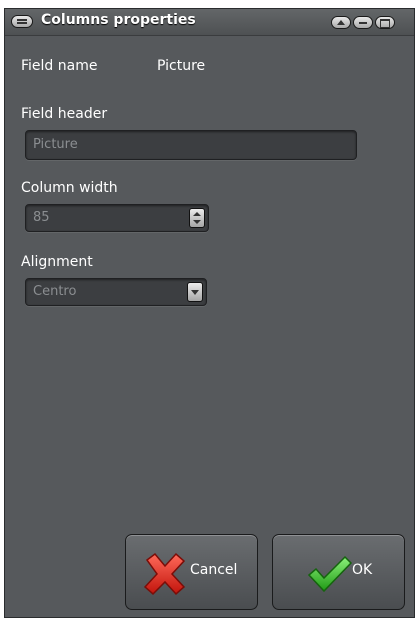 The height and width of the screenshot is (618, 419). What do you see at coordinates (64, 114) in the screenshot?
I see `field-header-label: Field header` at bounding box center [64, 114].